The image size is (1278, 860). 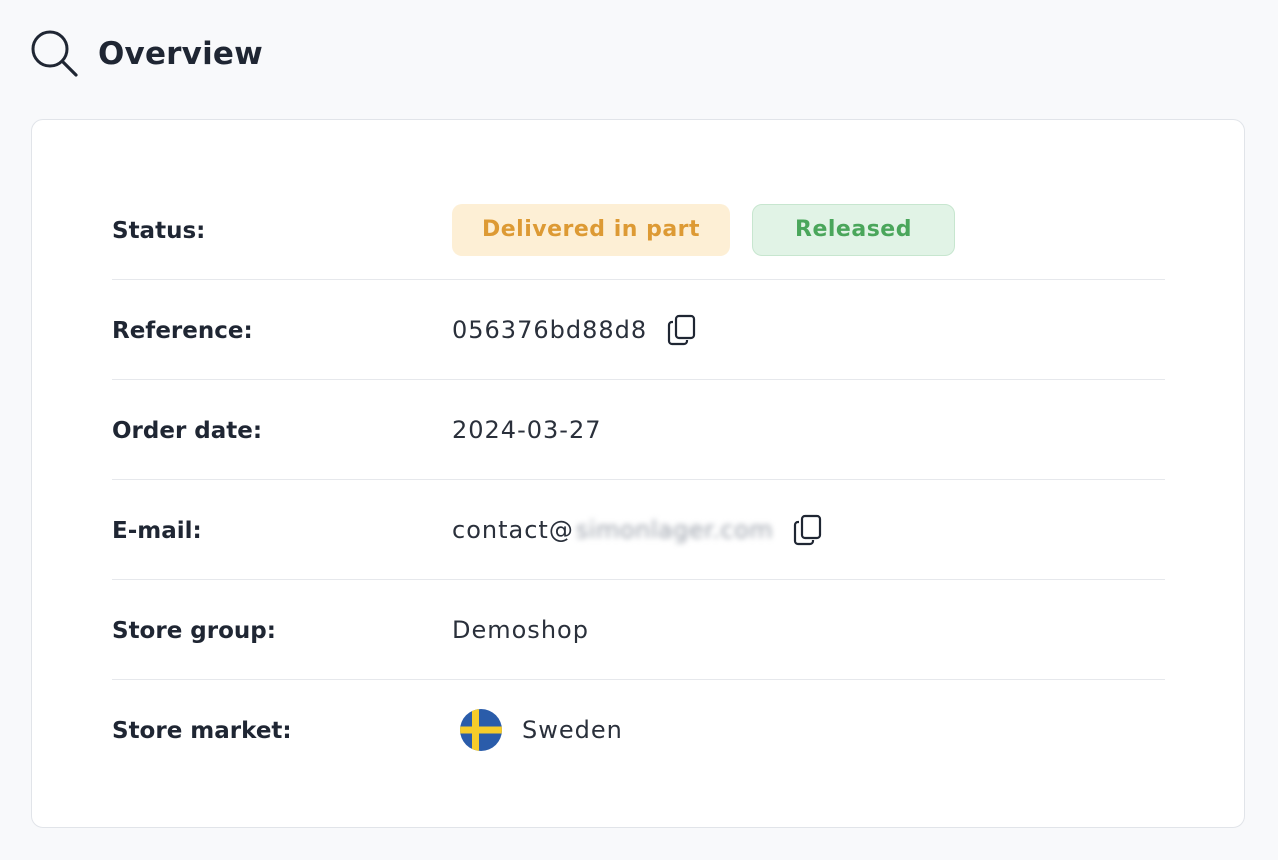 I want to click on status-value: Delivered in part Released, so click(x=714, y=229).